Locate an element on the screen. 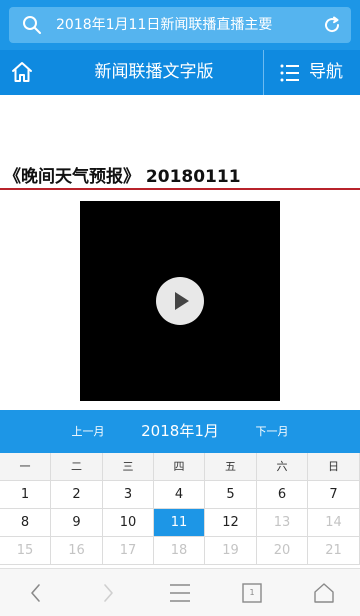  app-header: 新闻联播文字版 导航 is located at coordinates (180, 72).